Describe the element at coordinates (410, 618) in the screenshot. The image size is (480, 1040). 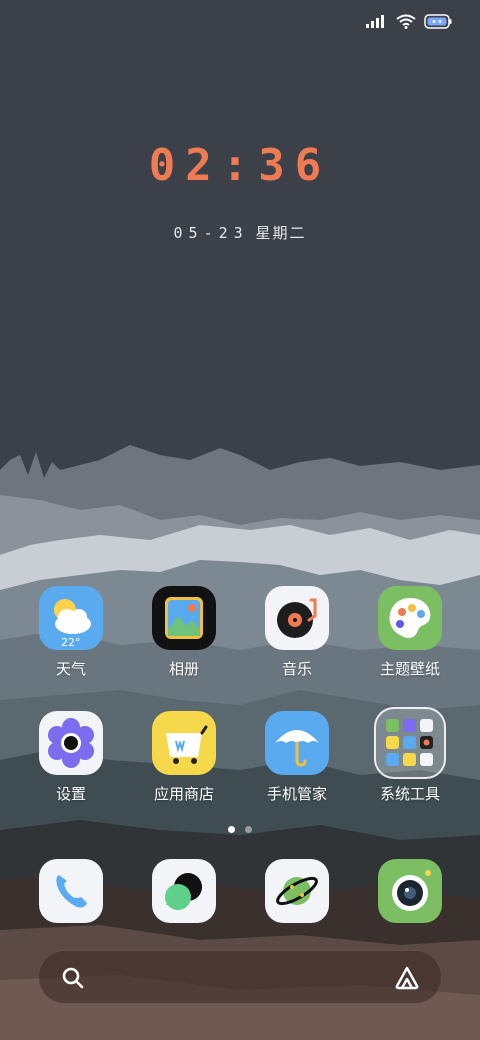
I see `palette-icon` at that location.